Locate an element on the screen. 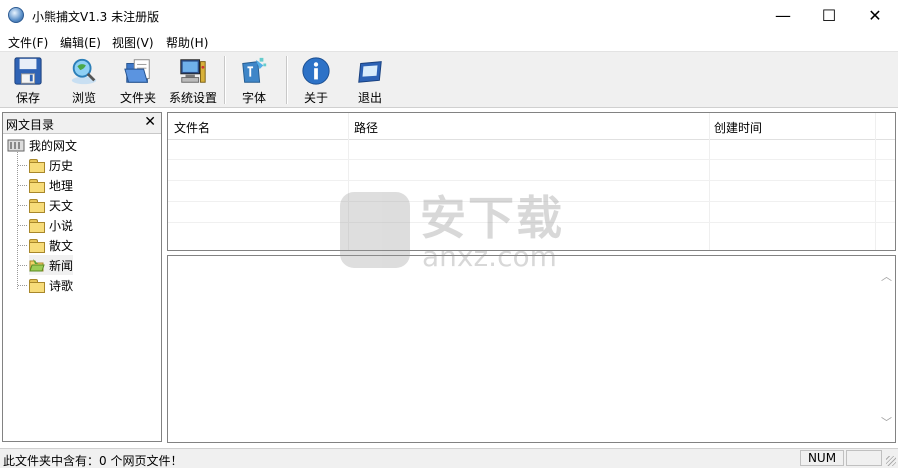 The image size is (898, 469). status-bar: 此文件夹中含有：0 个网页文件！ NUM is located at coordinates (449, 458).